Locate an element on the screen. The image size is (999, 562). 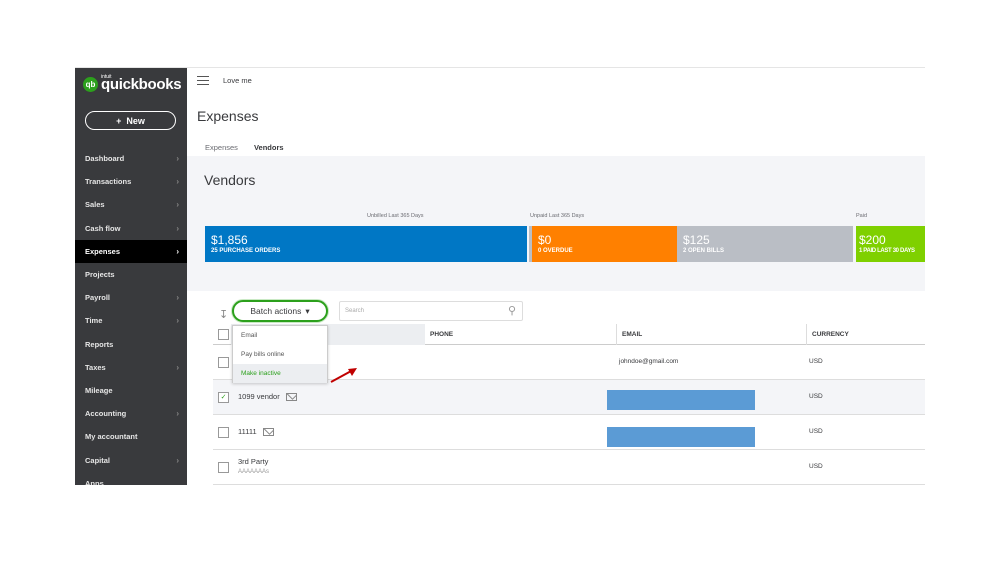
vendor-name: 11111 is located at coordinates (247, 431).